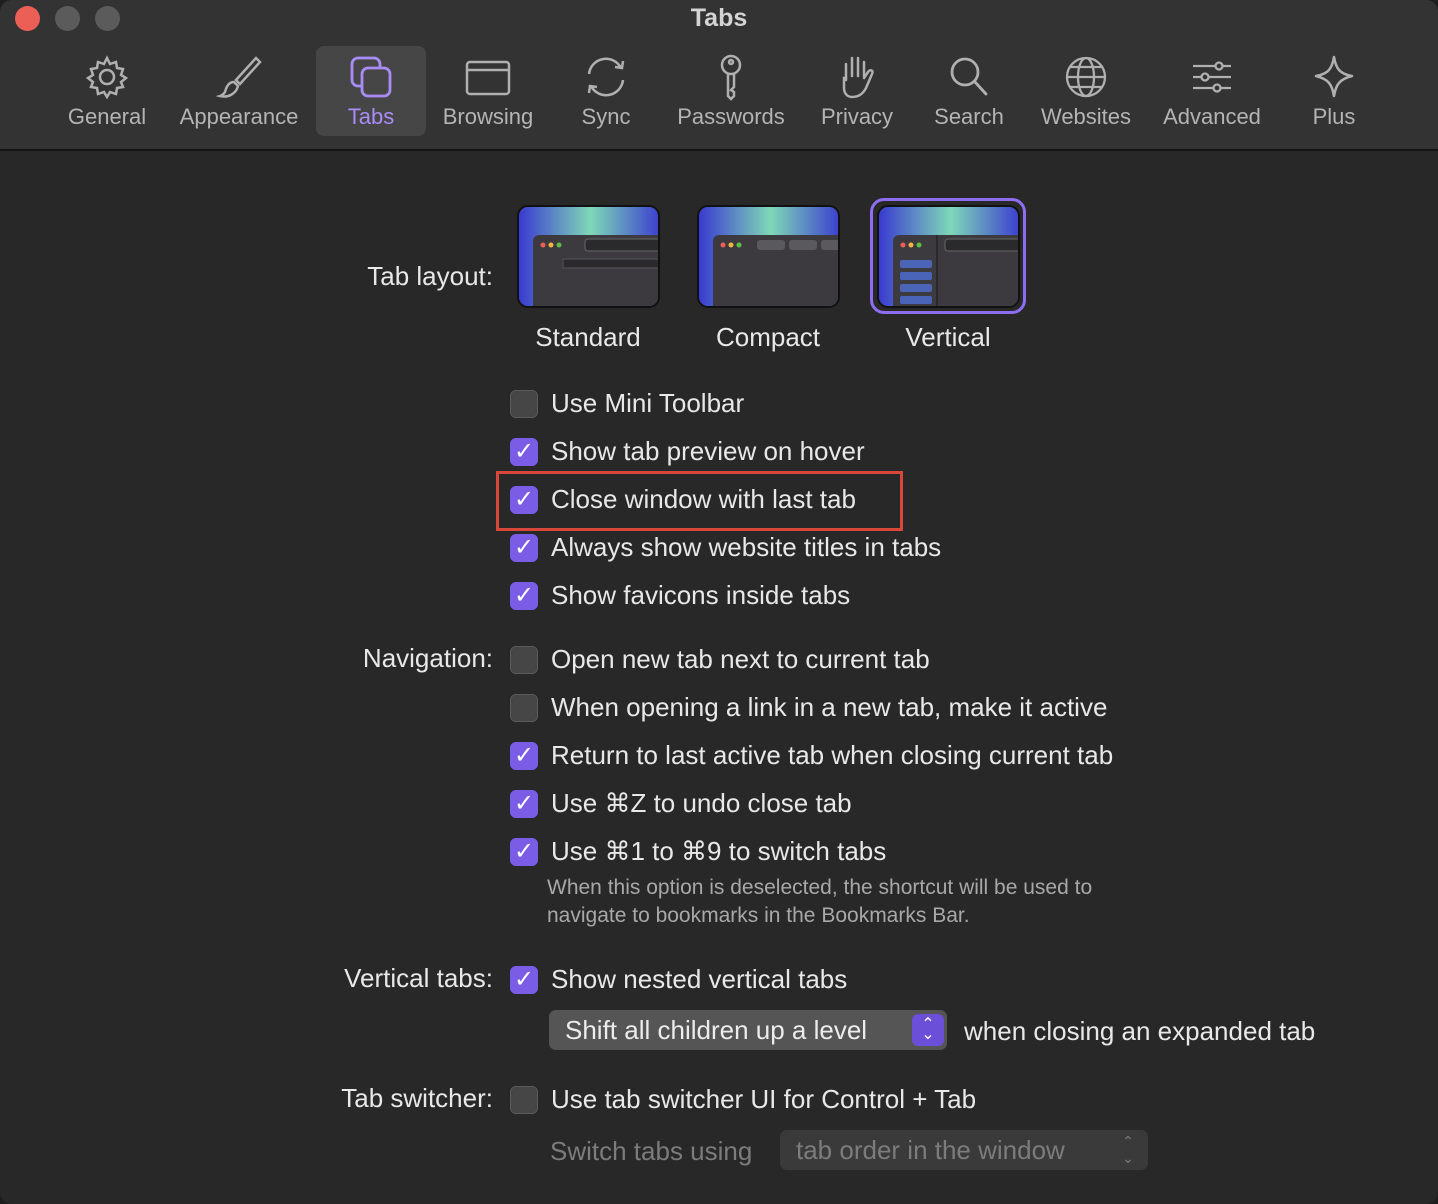 The image size is (1438, 1204). I want to click on tabs-icon, so click(371, 77).